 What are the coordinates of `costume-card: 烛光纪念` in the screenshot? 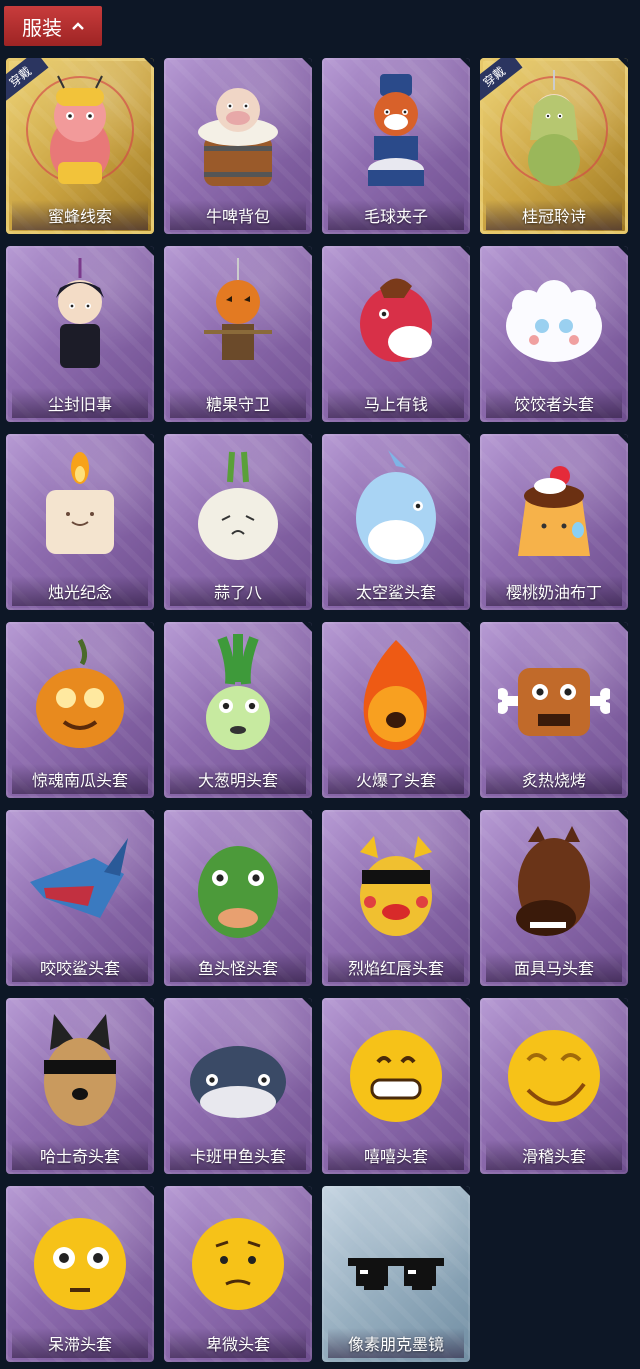 It's located at (80, 522).